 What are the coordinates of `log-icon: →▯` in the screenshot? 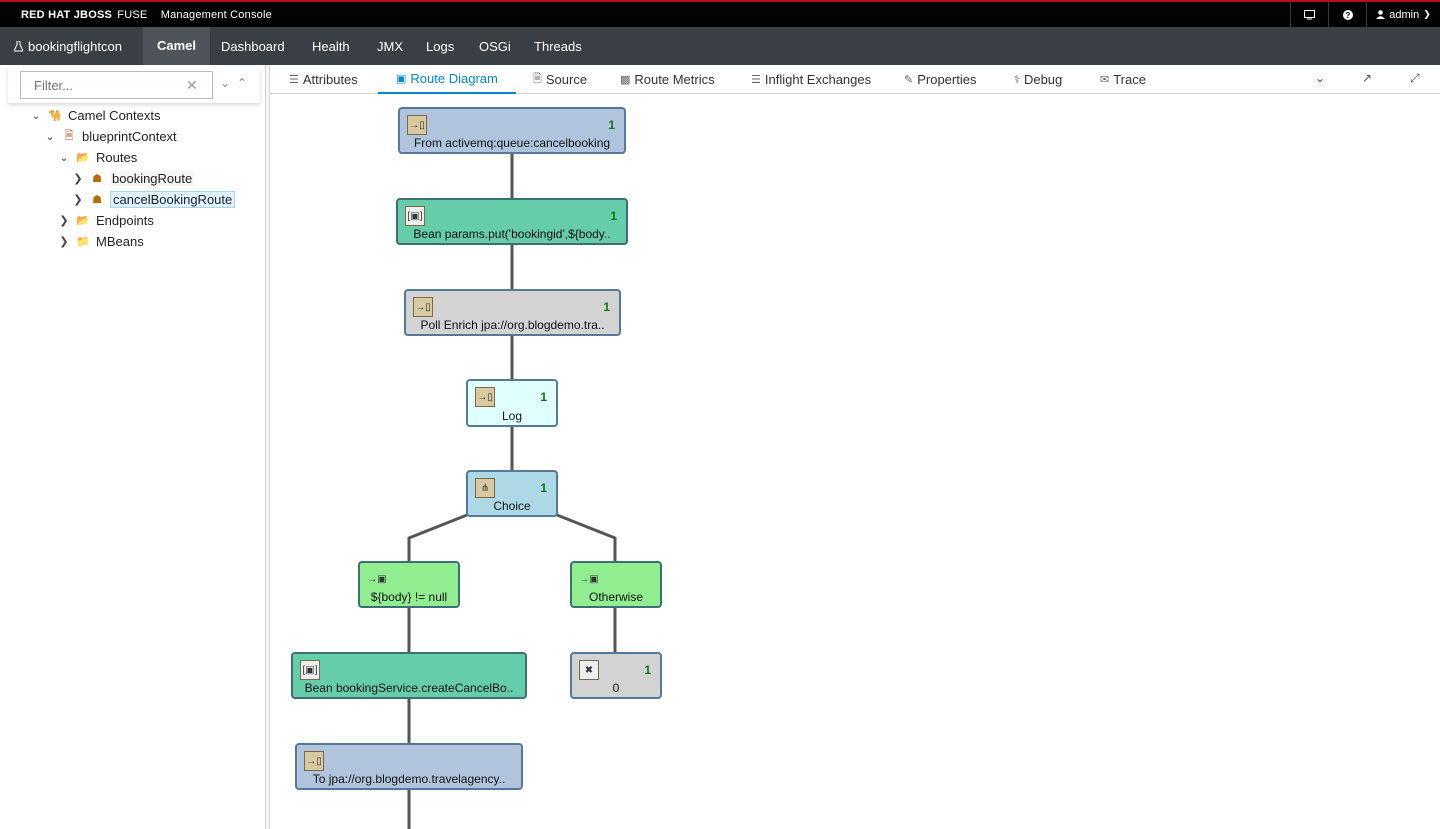 It's located at (485, 397).